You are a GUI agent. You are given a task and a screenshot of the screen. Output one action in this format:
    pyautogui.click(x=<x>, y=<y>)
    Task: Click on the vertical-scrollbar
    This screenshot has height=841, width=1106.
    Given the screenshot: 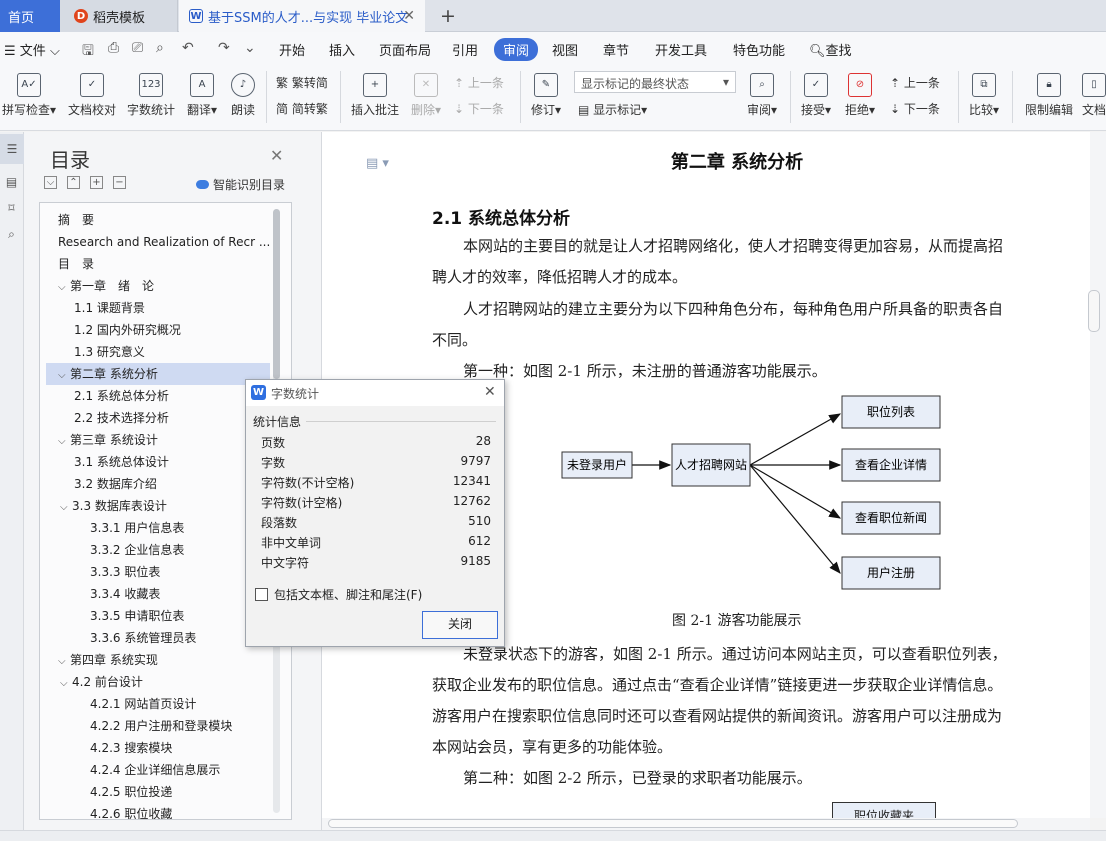 What is the action you would take?
    pyautogui.click(x=1098, y=475)
    